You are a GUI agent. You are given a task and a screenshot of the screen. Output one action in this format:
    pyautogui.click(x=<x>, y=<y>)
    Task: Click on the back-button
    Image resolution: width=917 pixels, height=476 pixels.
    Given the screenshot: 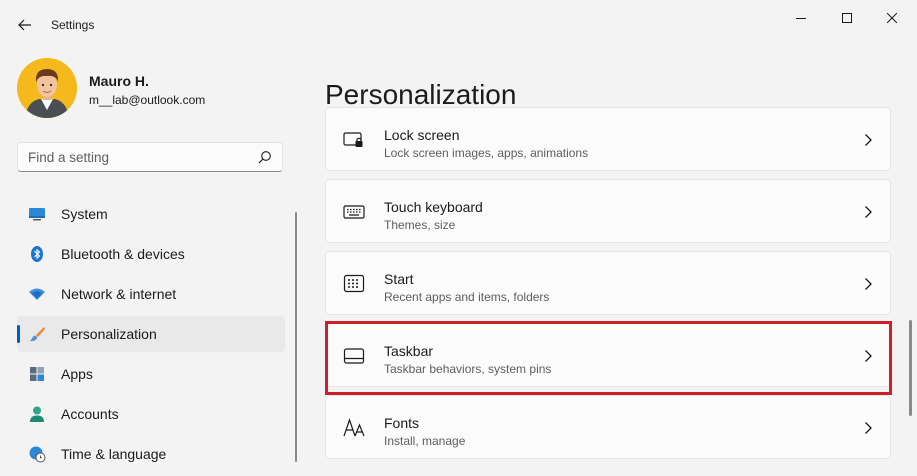 What is the action you would take?
    pyautogui.click(x=25, y=25)
    